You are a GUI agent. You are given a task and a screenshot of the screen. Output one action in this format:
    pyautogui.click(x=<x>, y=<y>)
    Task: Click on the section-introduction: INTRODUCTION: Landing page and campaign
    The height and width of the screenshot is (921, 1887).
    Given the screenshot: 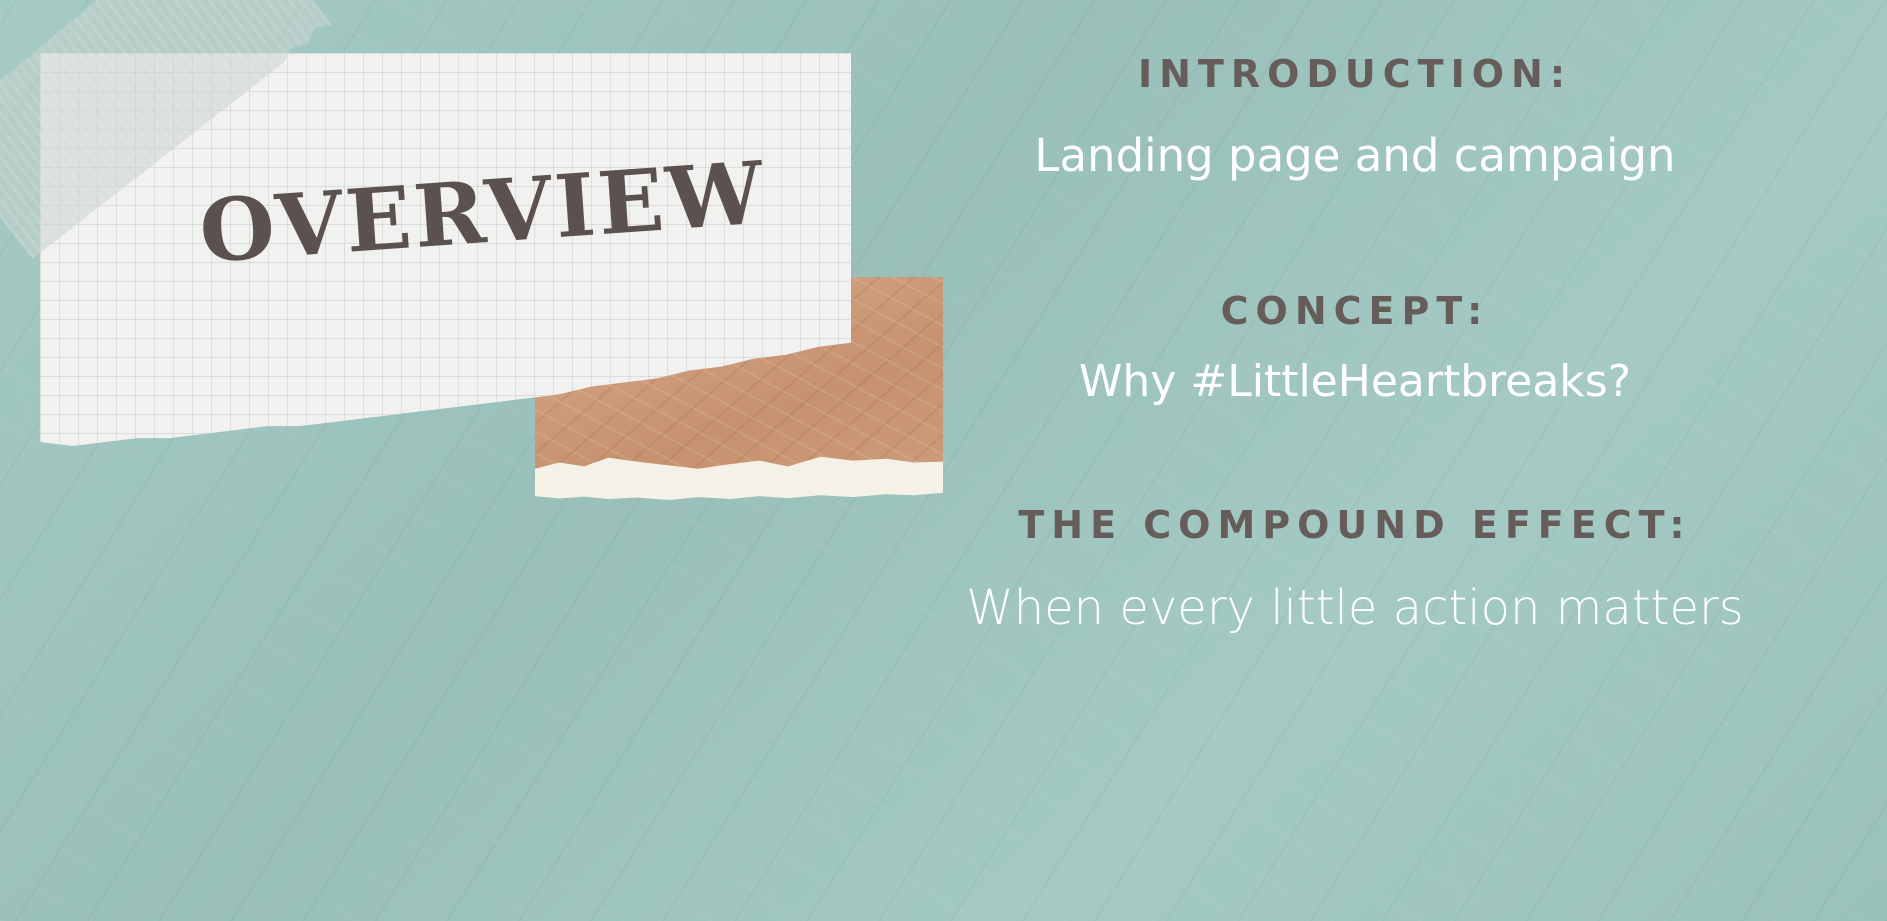 What is the action you would take?
    pyautogui.click(x=1355, y=116)
    